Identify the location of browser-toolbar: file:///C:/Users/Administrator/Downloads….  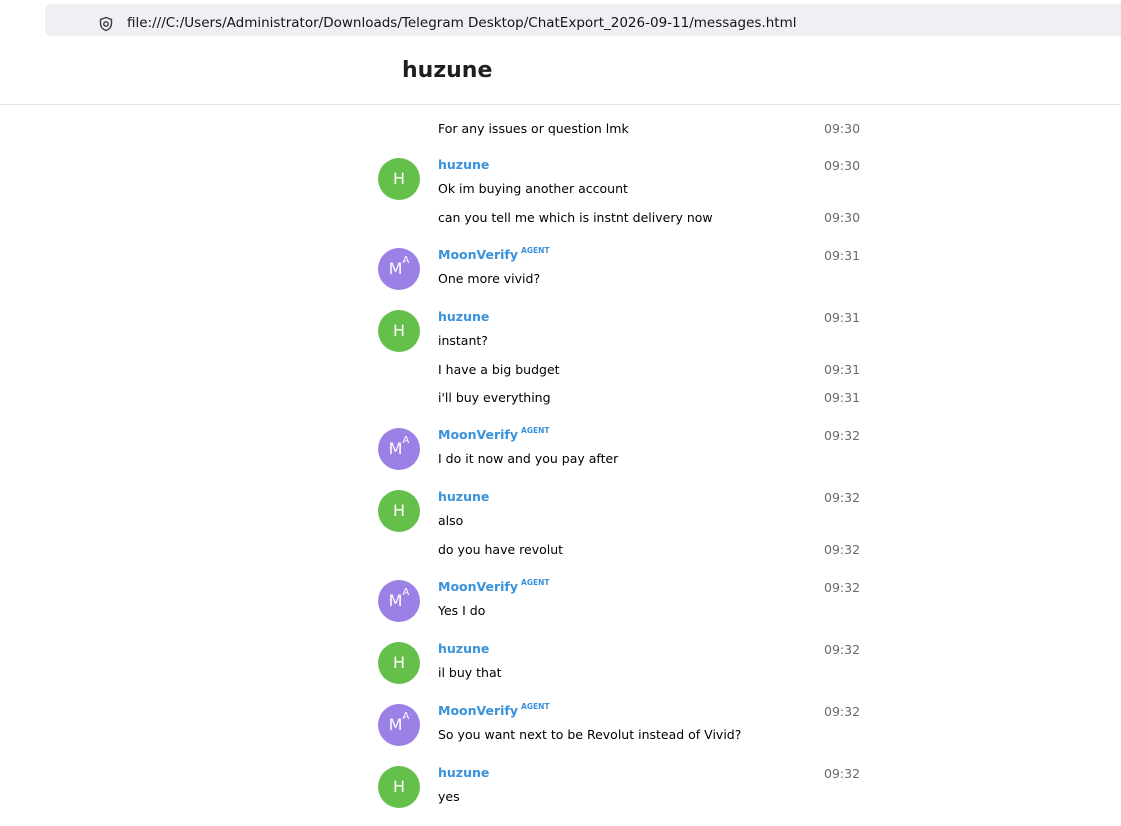
(560, 20).